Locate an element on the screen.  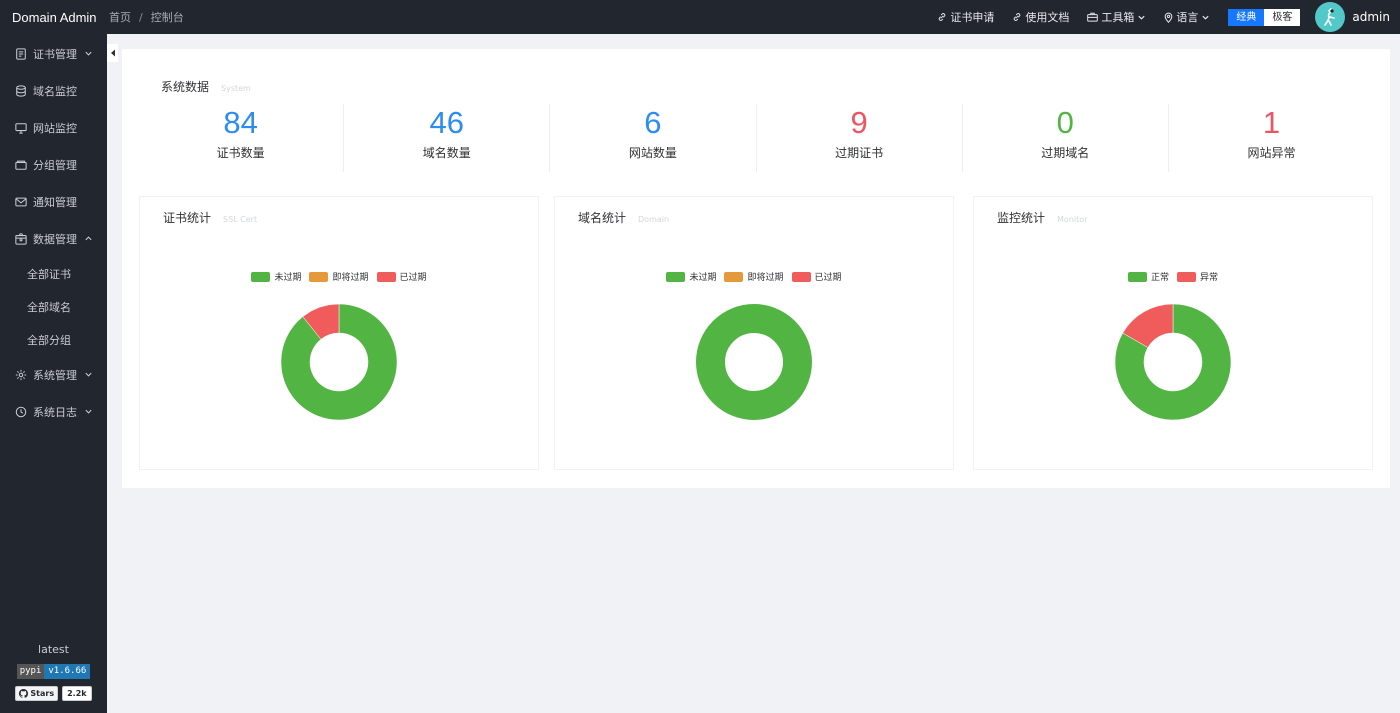
theme-classic-button: 经典 is located at coordinates (1246, 17).